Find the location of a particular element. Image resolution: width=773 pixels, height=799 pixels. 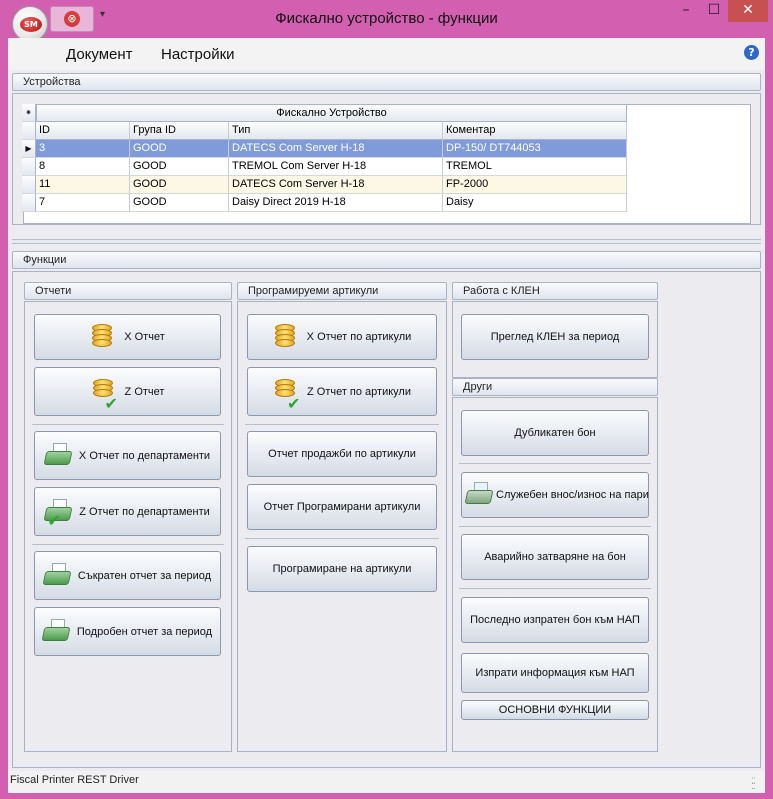

emergency-close-receipt-button: Аварийно затваряне на бон is located at coordinates (555, 557).